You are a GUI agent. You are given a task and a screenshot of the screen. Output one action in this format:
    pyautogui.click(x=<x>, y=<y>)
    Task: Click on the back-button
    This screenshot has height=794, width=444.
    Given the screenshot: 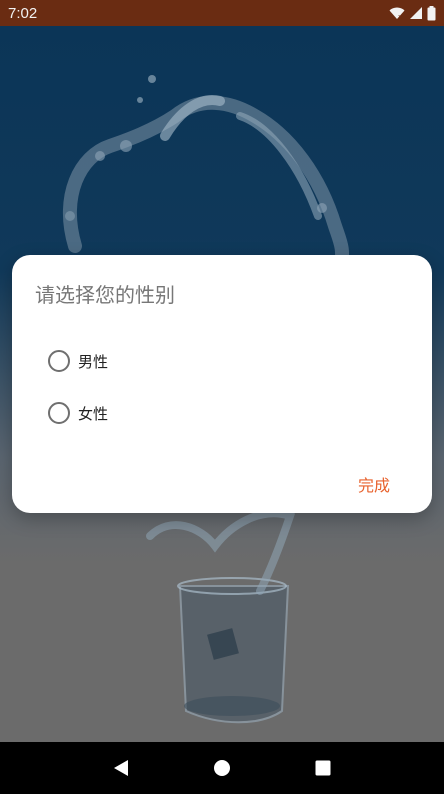 What is the action you would take?
    pyautogui.click(x=121, y=768)
    